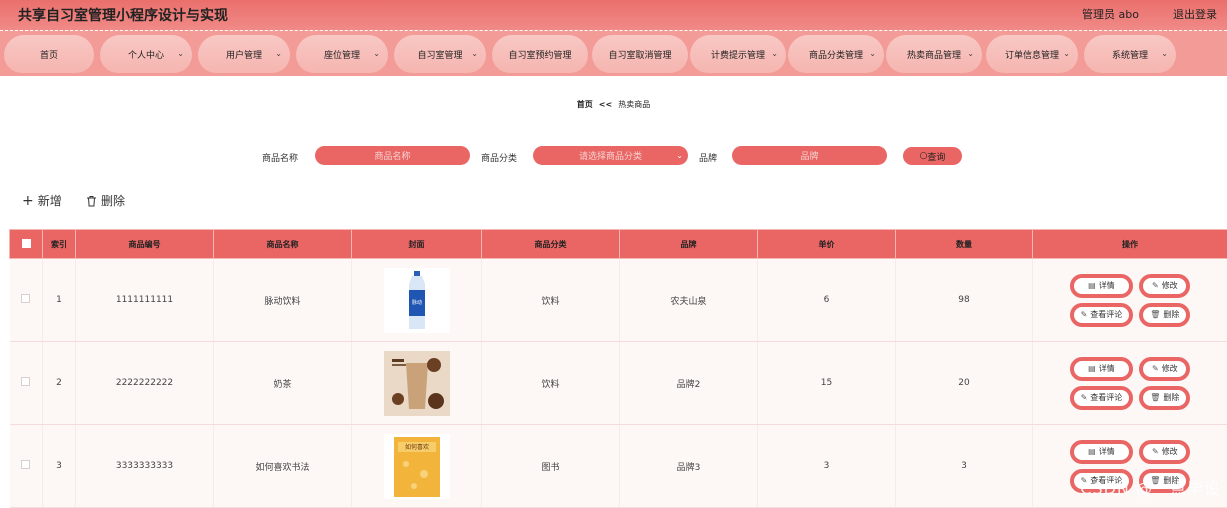 This screenshot has height=508, width=1227. What do you see at coordinates (244, 54) in the screenshot?
I see `nav-item-2: 用户管理⌄` at bounding box center [244, 54].